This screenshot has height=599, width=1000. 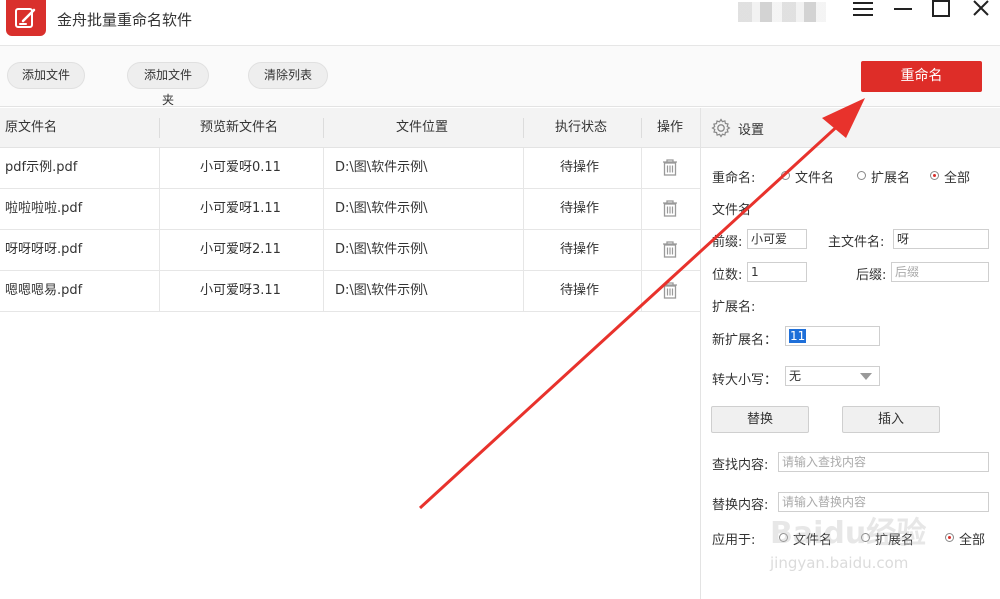 What do you see at coordinates (785, 175) in the screenshot?
I see `radio-filename` at bounding box center [785, 175].